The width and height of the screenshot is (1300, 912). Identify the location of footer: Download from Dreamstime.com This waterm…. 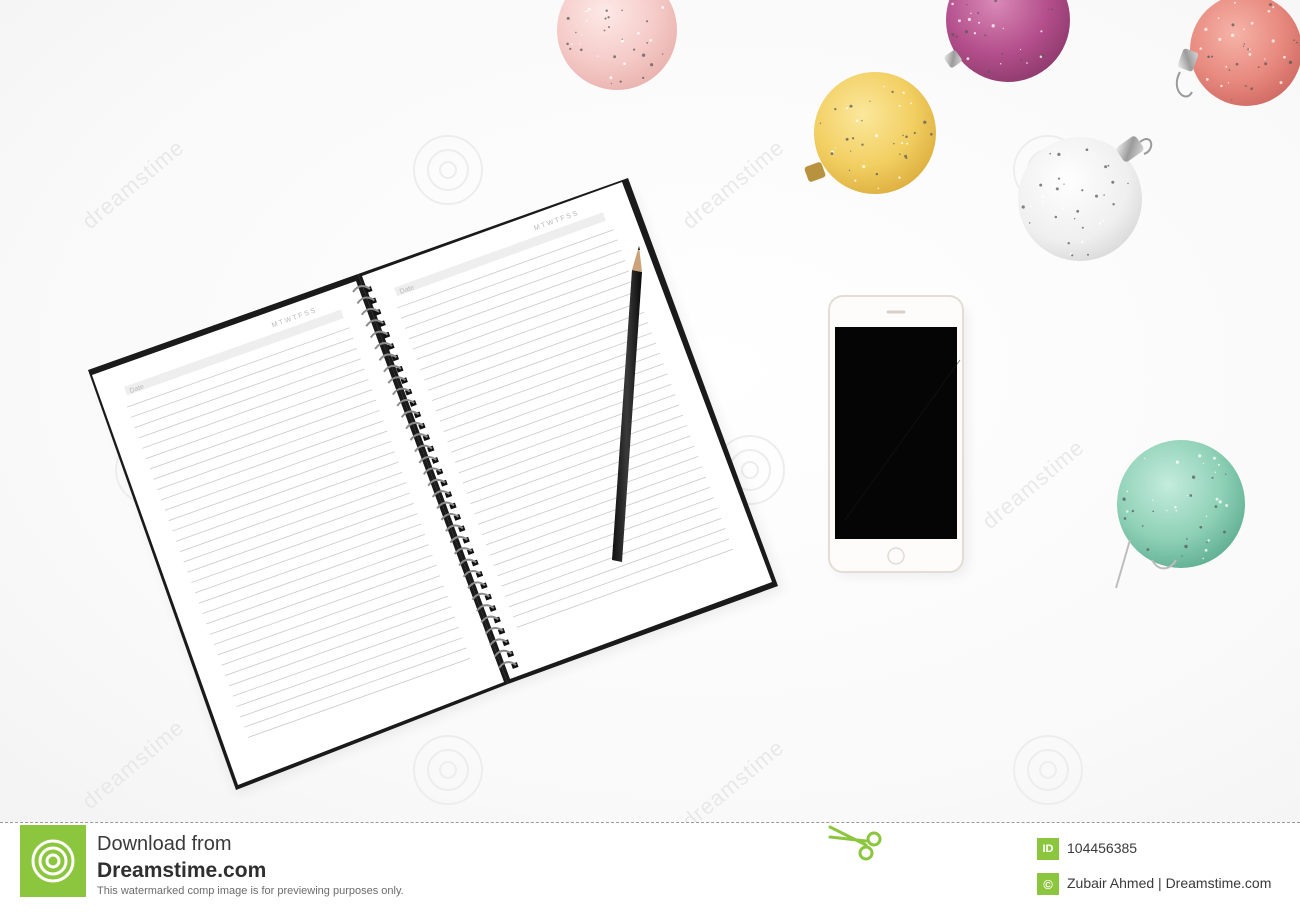
(650, 867).